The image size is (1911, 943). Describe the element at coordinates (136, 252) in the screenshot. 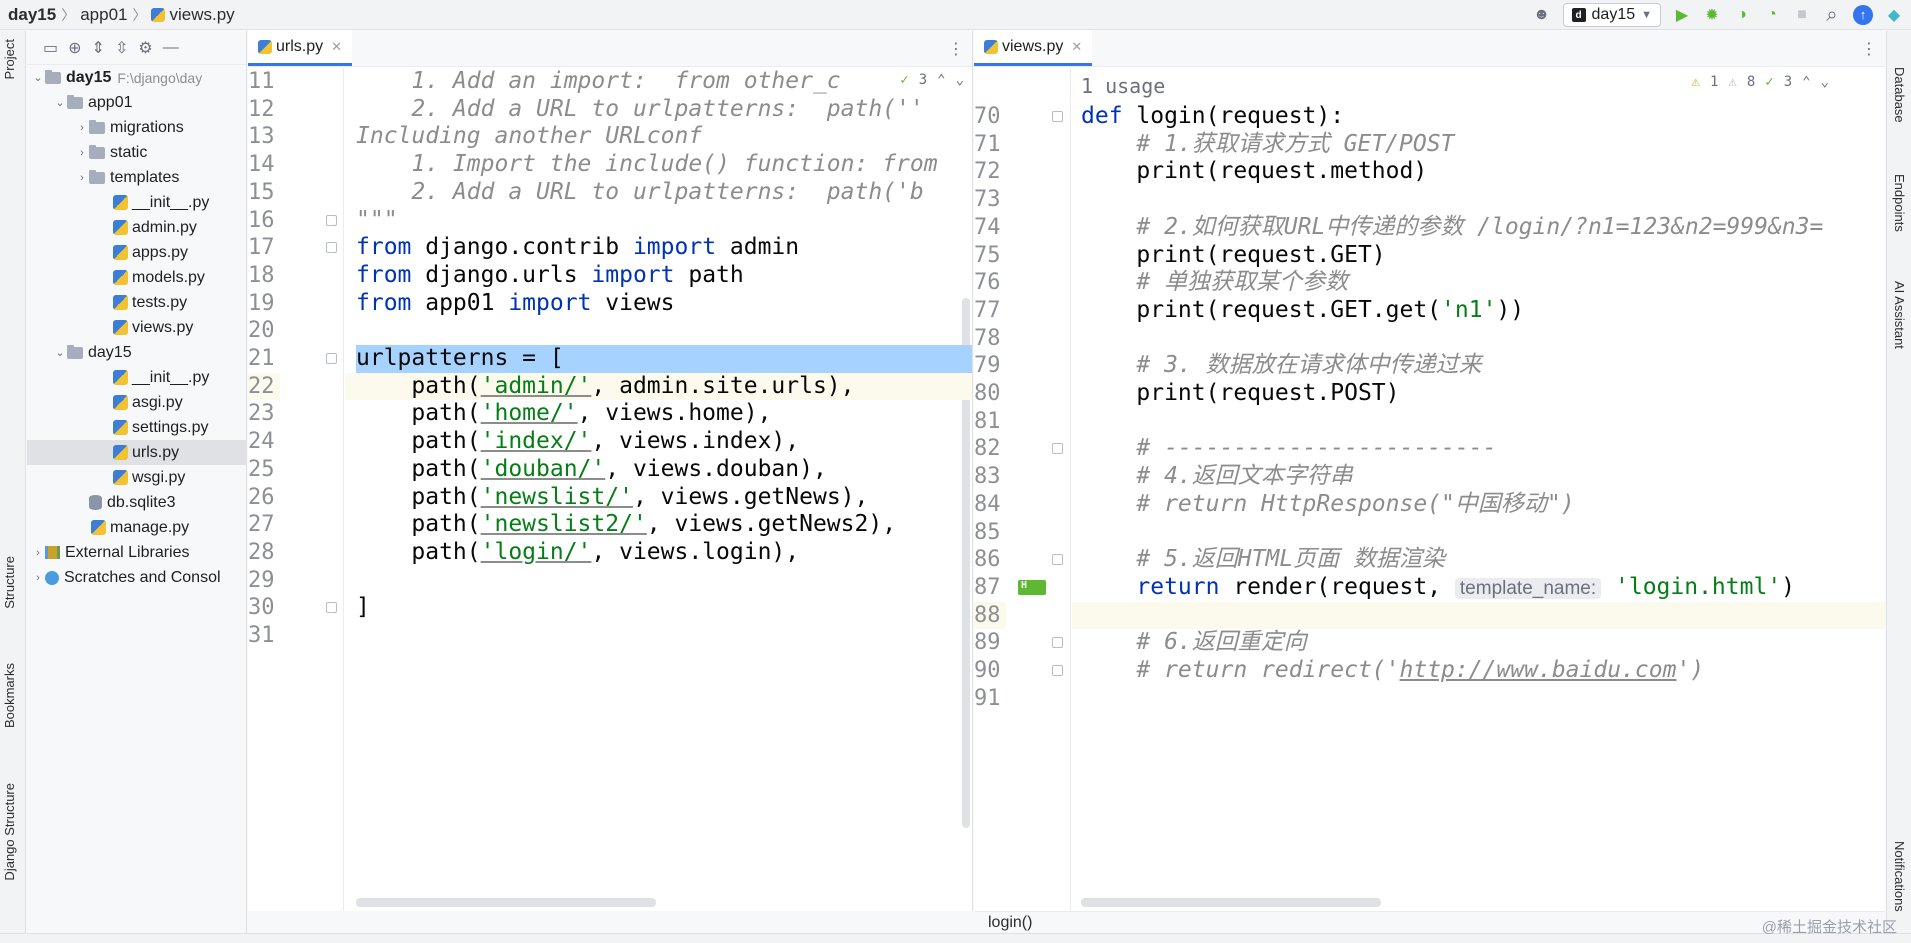

I see `tree-item: apps.py` at that location.